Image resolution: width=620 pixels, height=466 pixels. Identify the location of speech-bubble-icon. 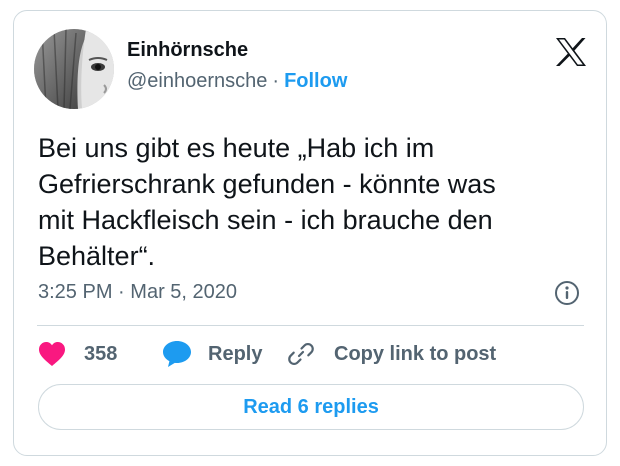
(177, 354).